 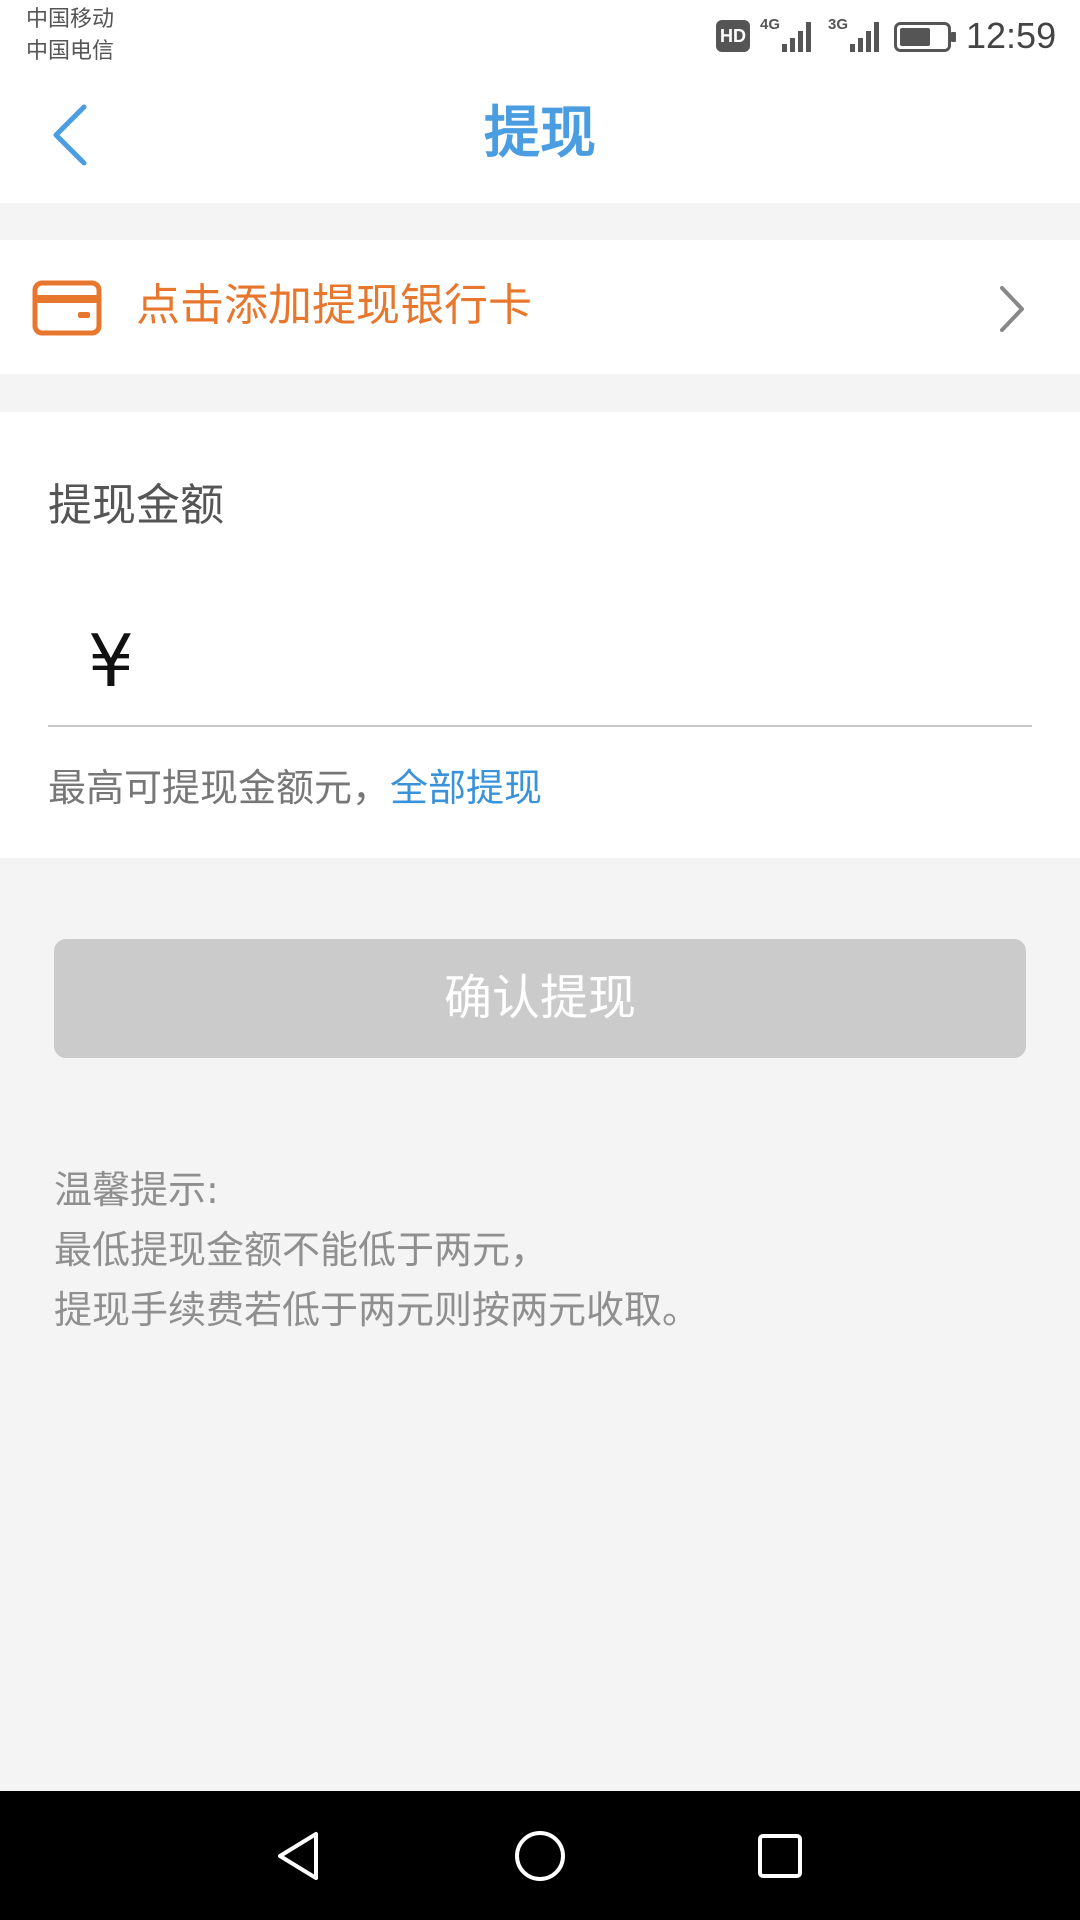 What do you see at coordinates (540, 726) in the screenshot?
I see `amount-underline` at bounding box center [540, 726].